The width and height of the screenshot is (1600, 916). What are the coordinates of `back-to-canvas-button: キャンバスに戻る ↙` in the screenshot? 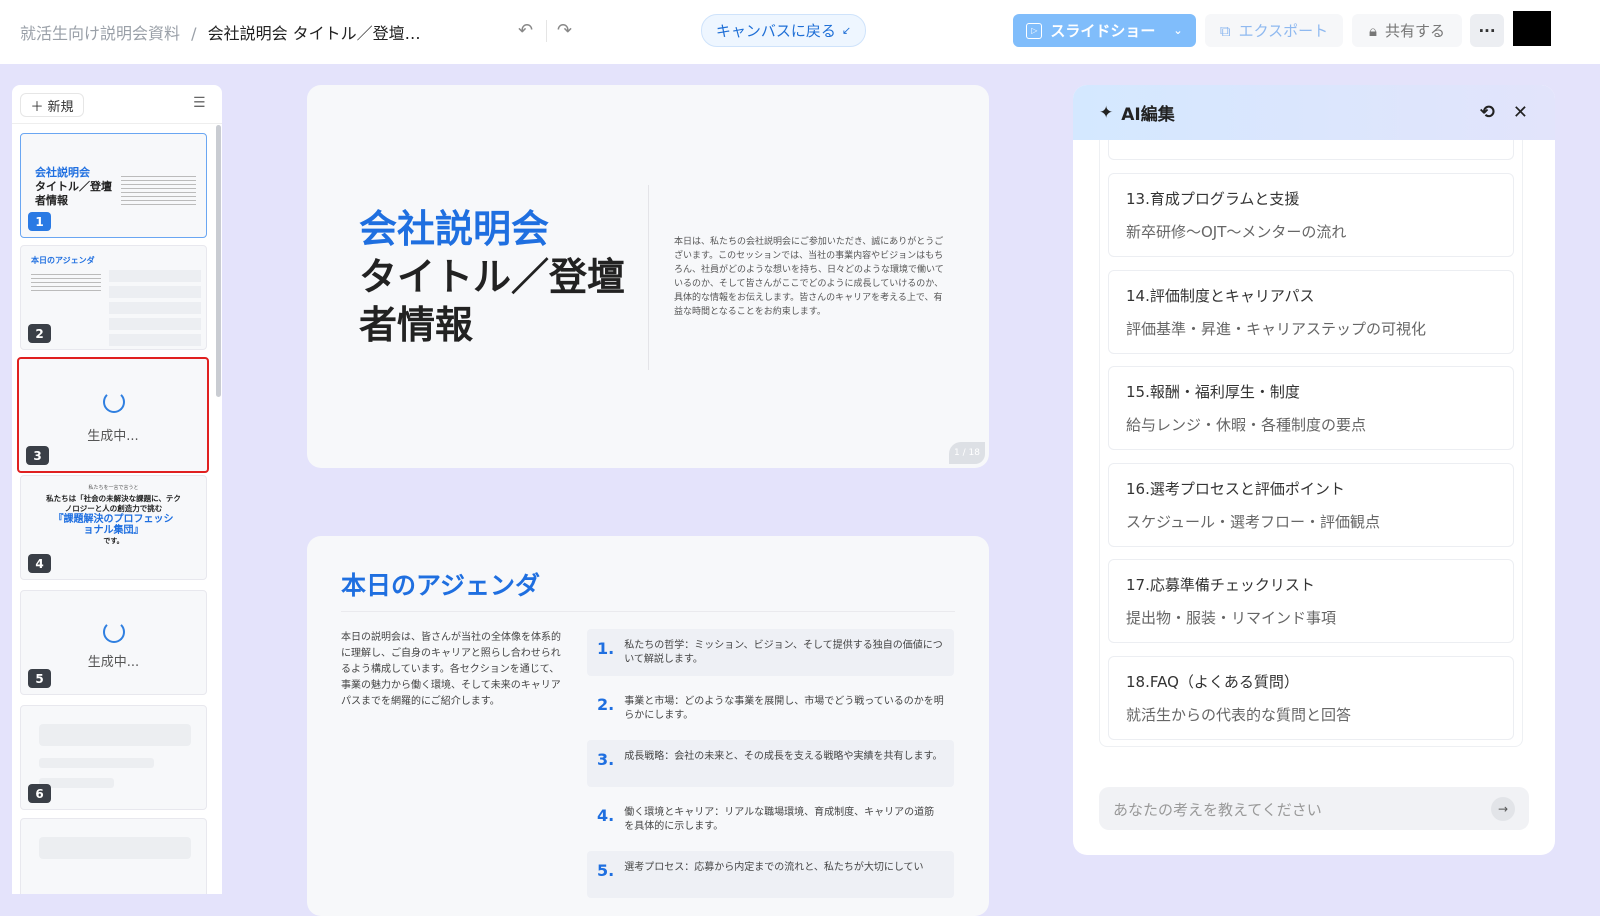 It's located at (783, 30).